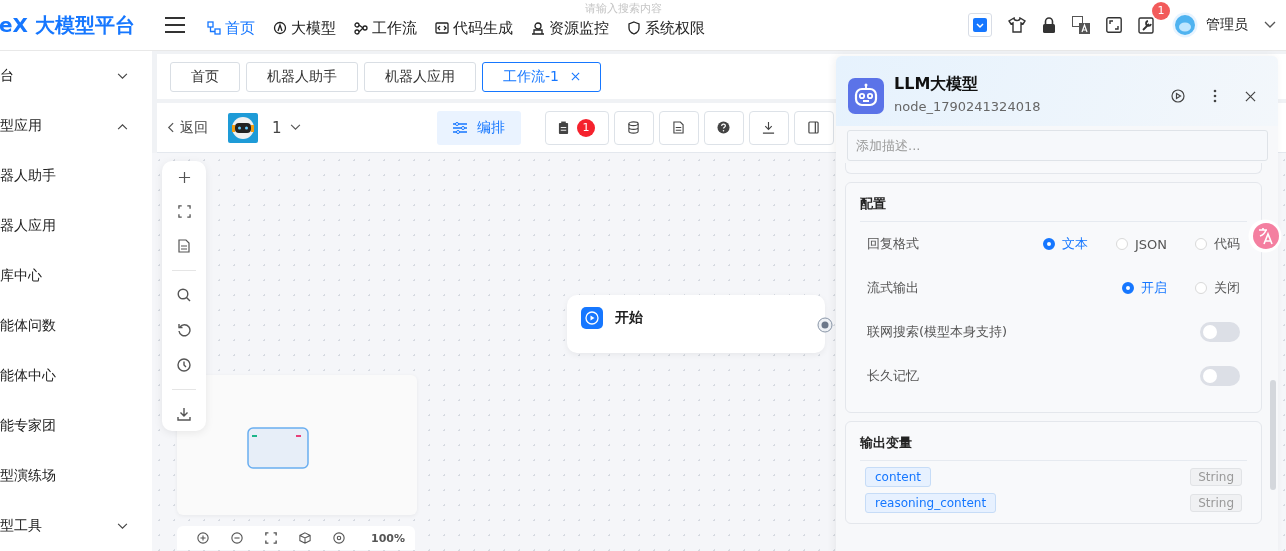 The height and width of the screenshot is (551, 1286). I want to click on clipboard-button: 1, so click(576, 127).